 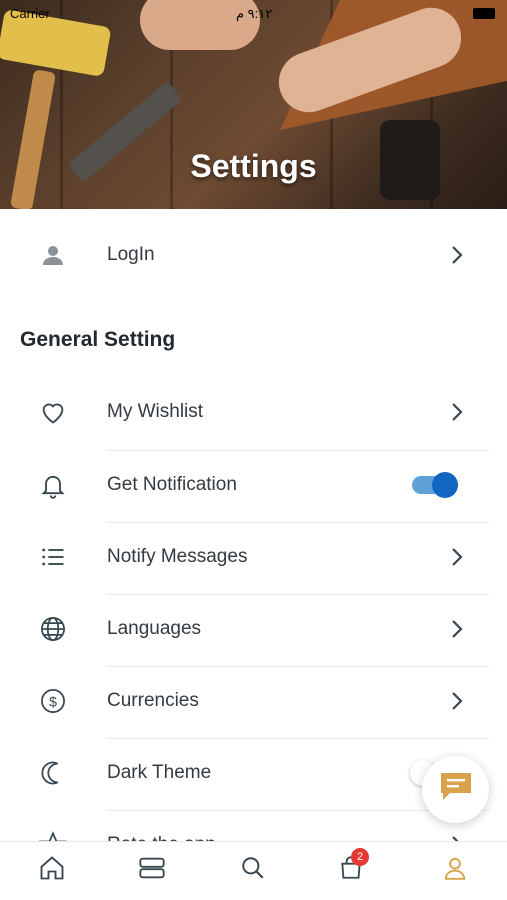 I want to click on nav-categories, so click(x=152, y=870).